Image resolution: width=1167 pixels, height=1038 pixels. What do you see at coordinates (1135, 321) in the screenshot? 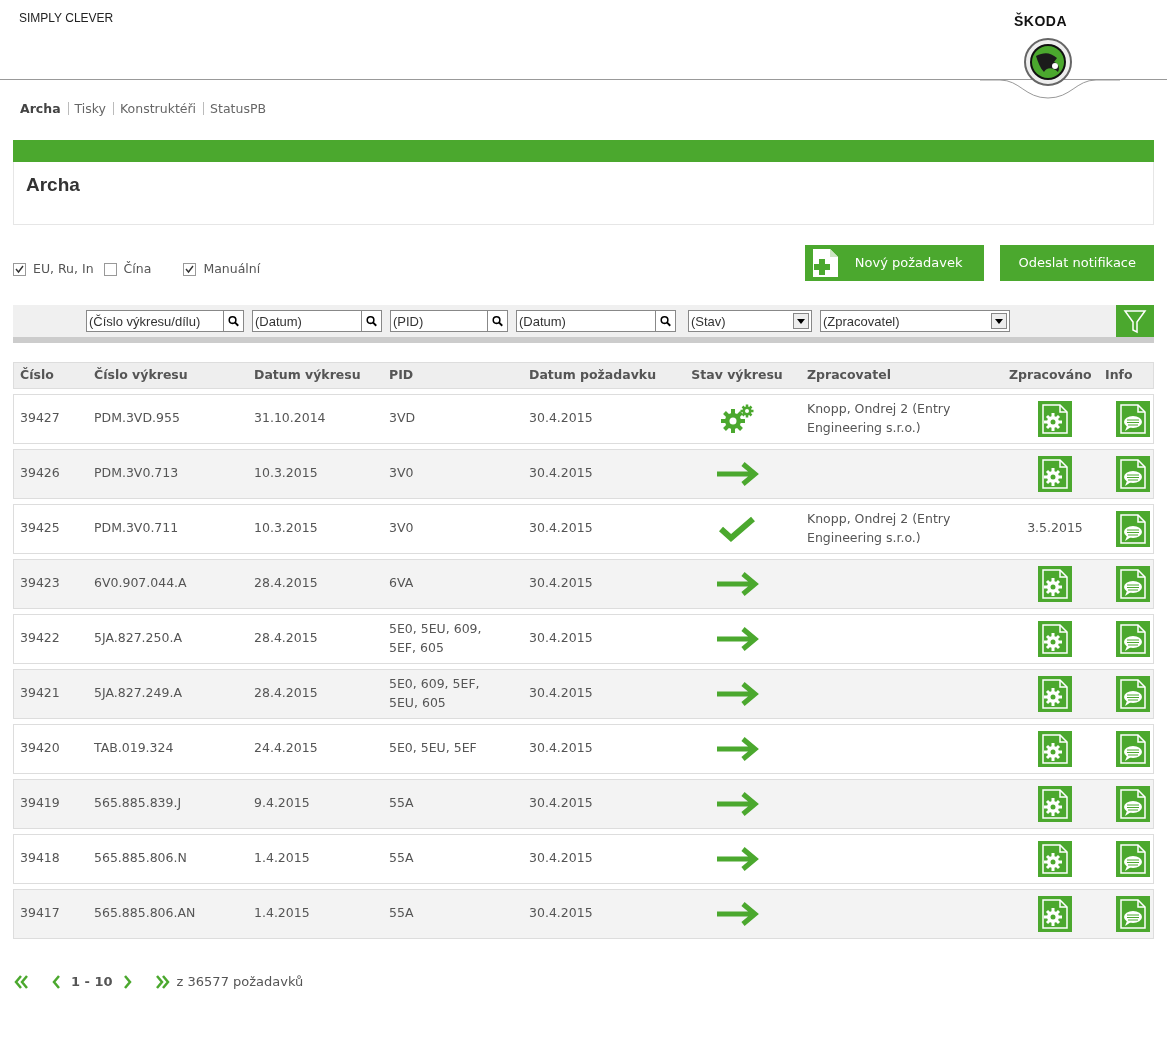
I see `filter-button` at bounding box center [1135, 321].